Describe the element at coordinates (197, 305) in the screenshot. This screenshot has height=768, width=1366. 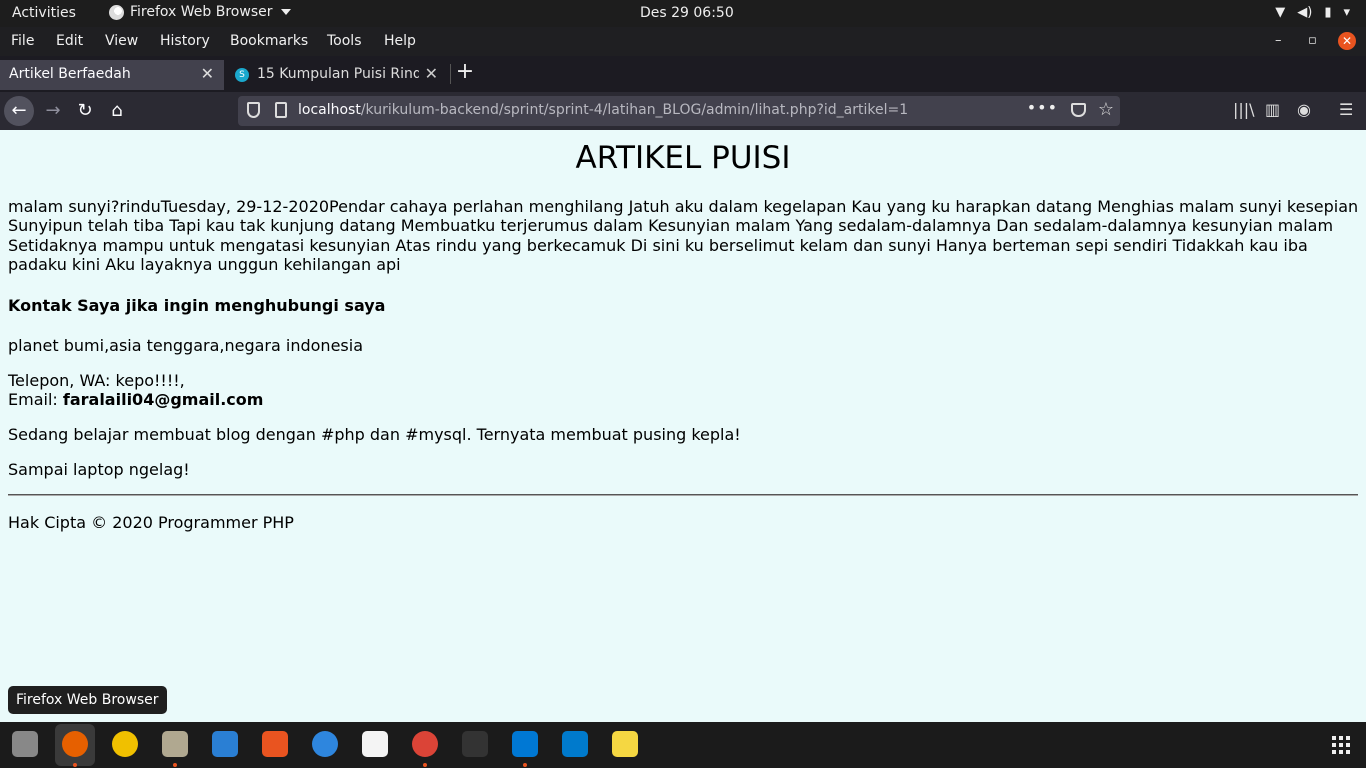
I see `contact-heading: Kontak Saya jika ingin menghubungi saya` at that location.